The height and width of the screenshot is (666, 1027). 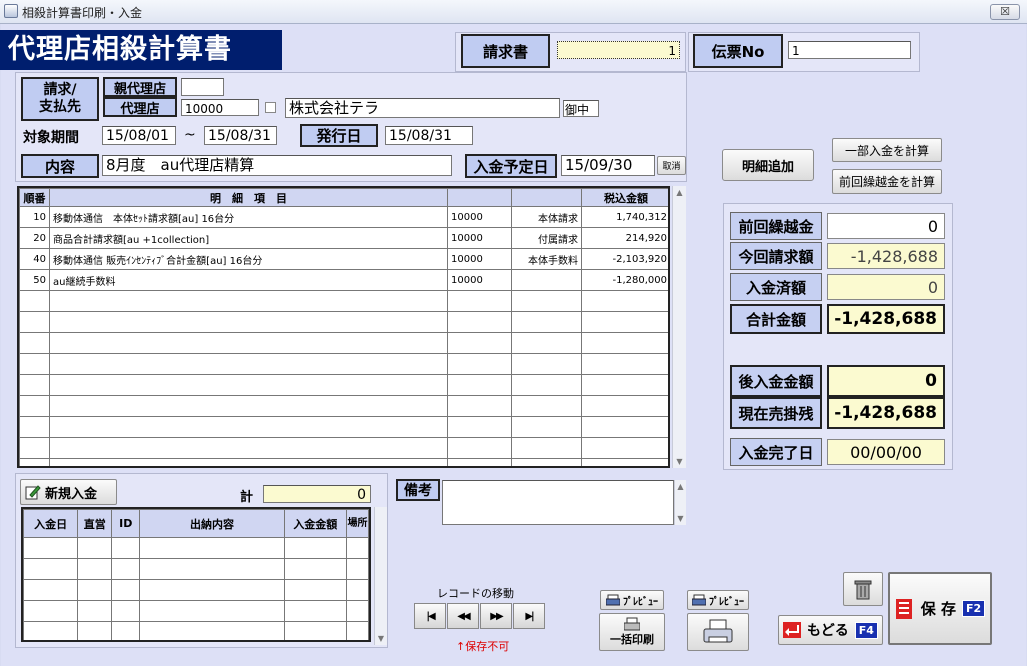 What do you see at coordinates (640, 602) in the screenshot?
I see `preview-label-1: ﾌﾟﾚﾋﾞｭｰ` at bounding box center [640, 602].